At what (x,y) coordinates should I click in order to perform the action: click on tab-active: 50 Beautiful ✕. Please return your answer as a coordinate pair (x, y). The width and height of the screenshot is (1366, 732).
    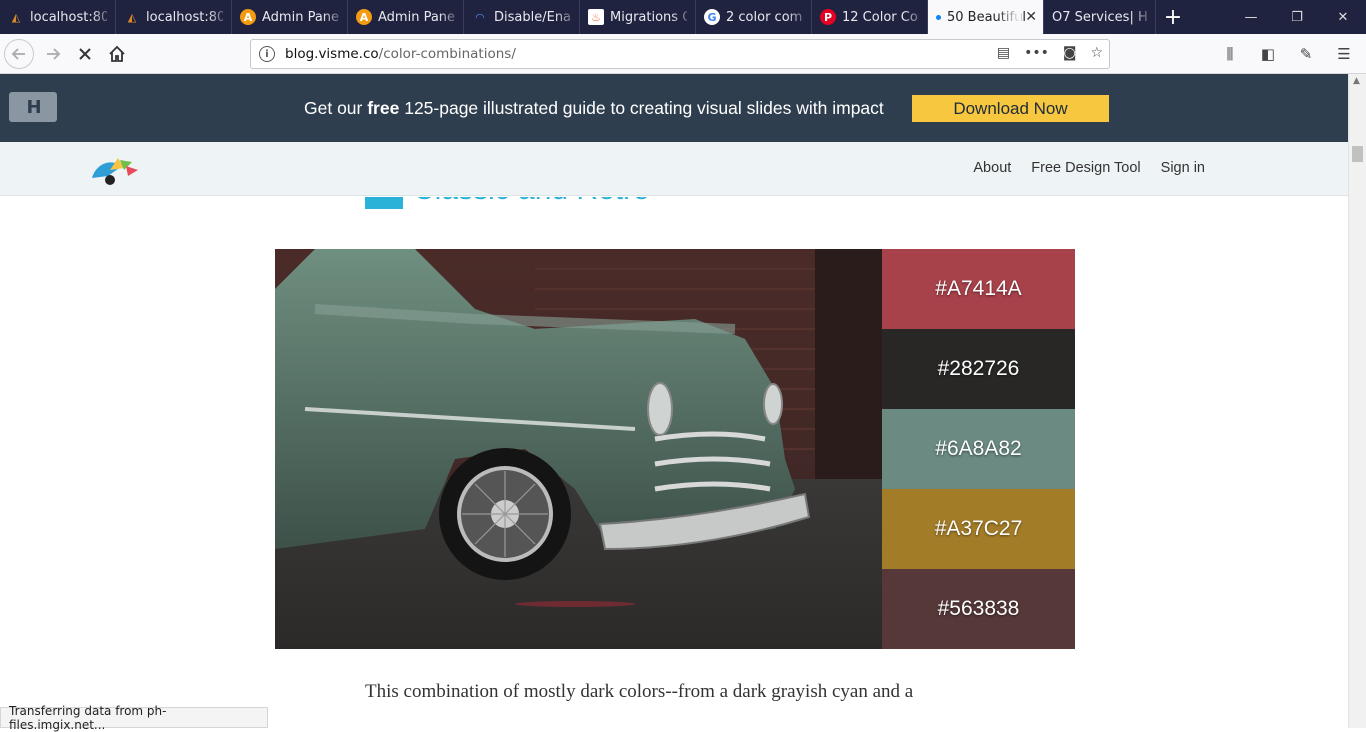
    Looking at the image, I should click on (986, 17).